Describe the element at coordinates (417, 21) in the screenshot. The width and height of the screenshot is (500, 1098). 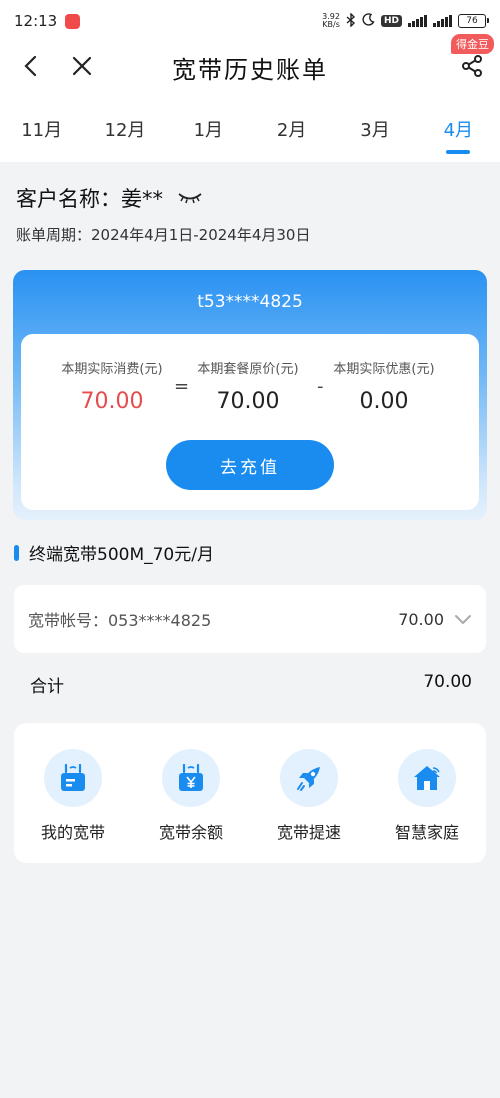
I see `signal-icon` at that location.